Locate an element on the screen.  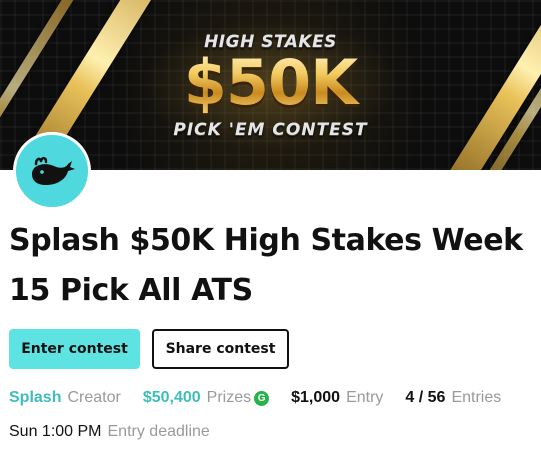
stat-entry: $1,000 Entry is located at coordinates (337, 398).